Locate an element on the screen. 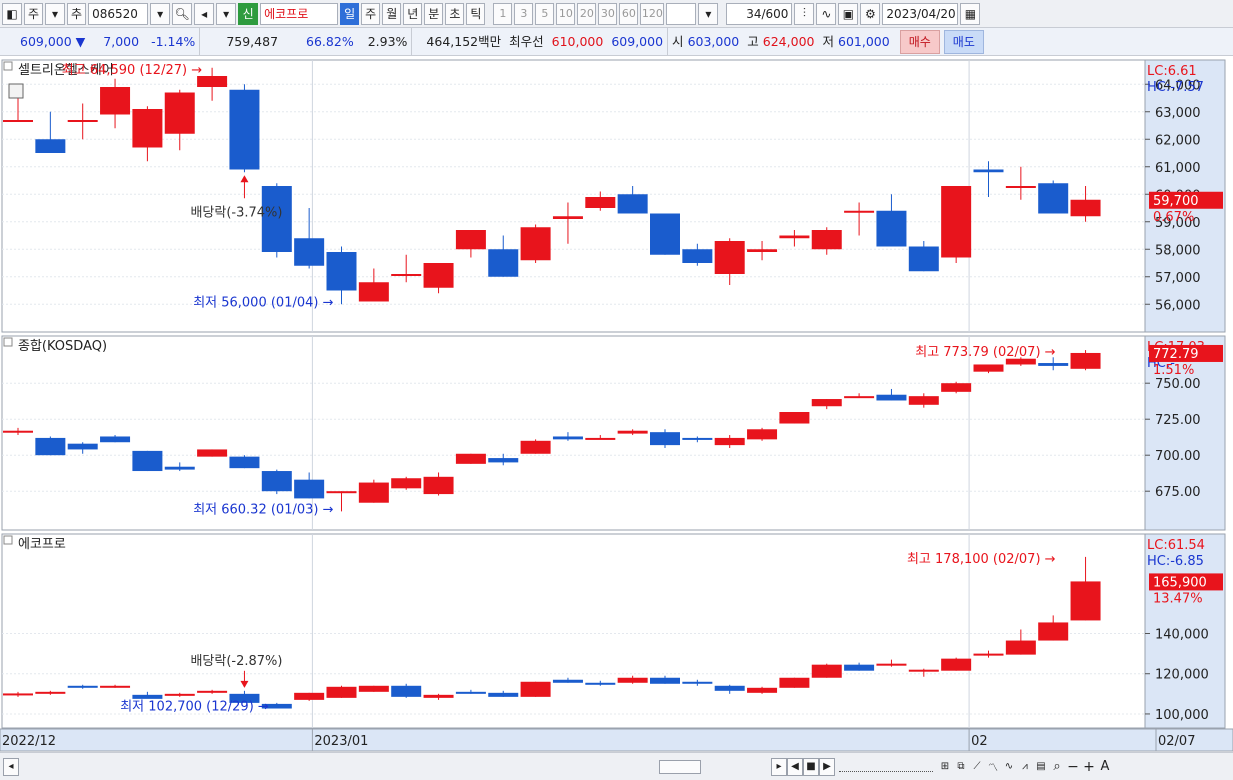 The width and height of the screenshot is (1233, 780). count-input: 34/600 is located at coordinates (759, 13).